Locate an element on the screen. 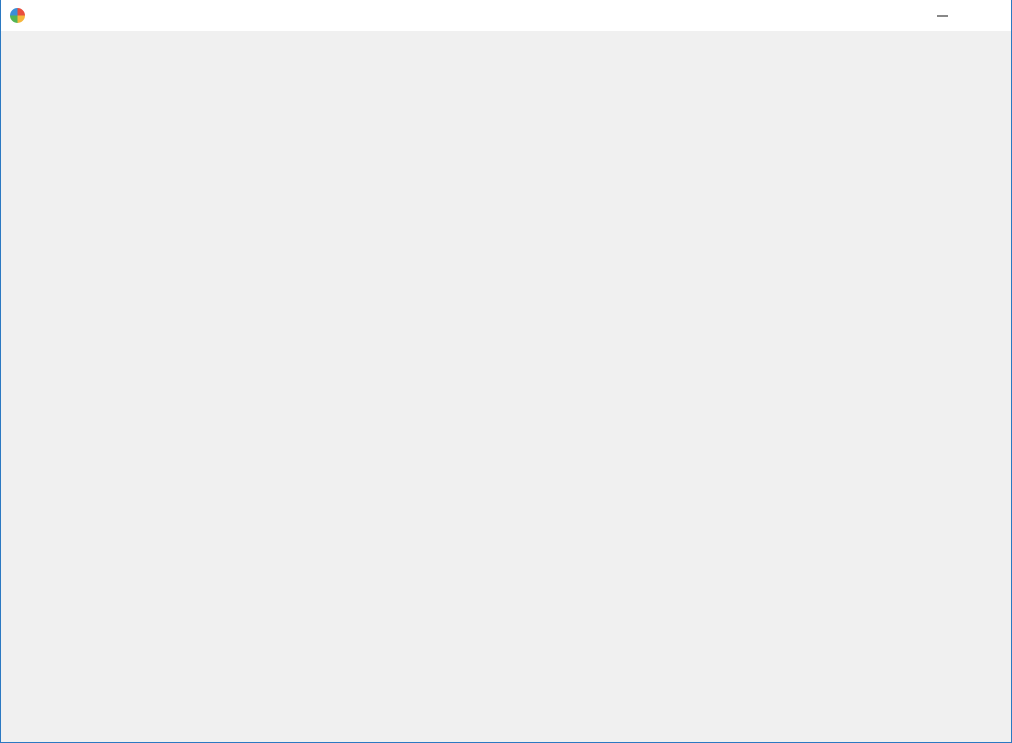 The height and width of the screenshot is (743, 1012). minimize-button is located at coordinates (942, 15).